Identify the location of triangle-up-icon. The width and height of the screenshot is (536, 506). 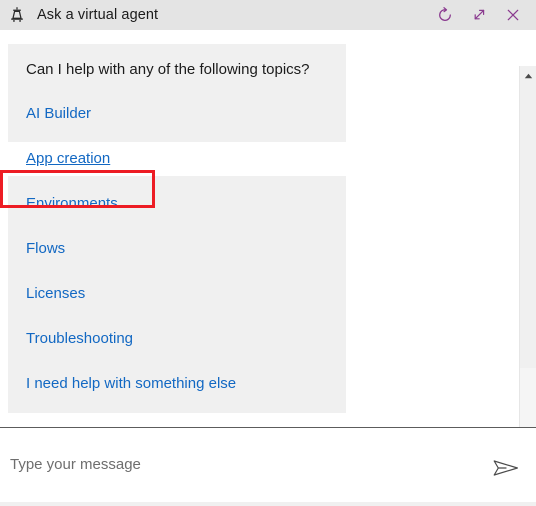
(528, 75).